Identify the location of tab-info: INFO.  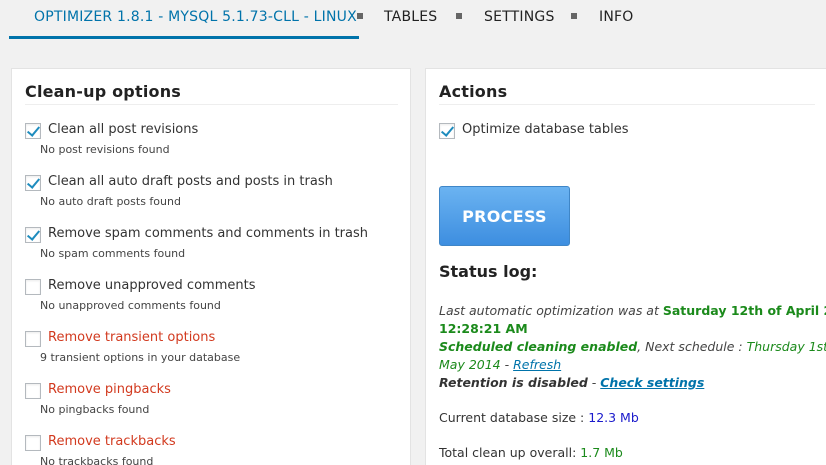
(616, 17).